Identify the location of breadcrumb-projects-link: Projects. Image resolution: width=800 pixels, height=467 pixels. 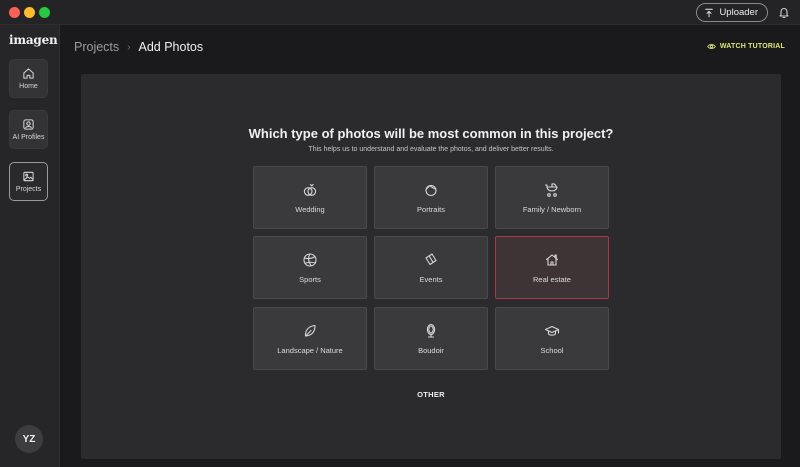
(96, 47).